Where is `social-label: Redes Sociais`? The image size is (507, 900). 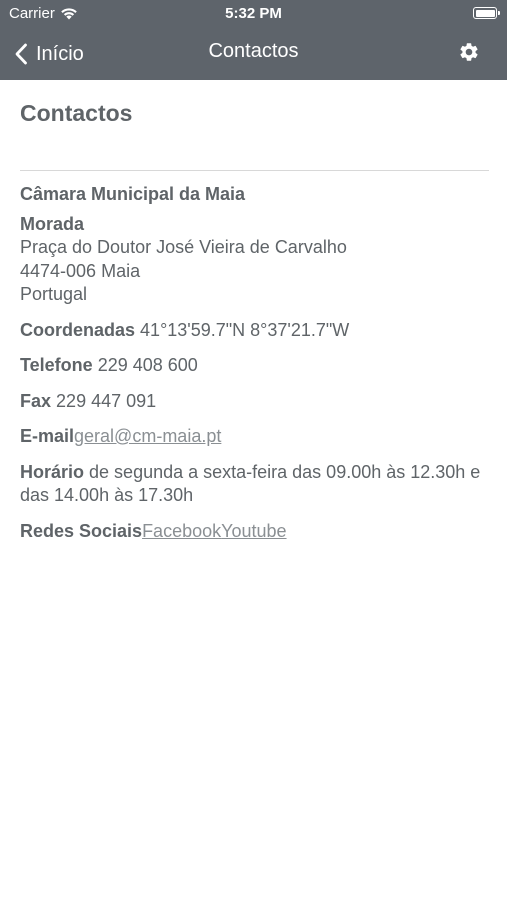
social-label: Redes Sociais is located at coordinates (81, 530).